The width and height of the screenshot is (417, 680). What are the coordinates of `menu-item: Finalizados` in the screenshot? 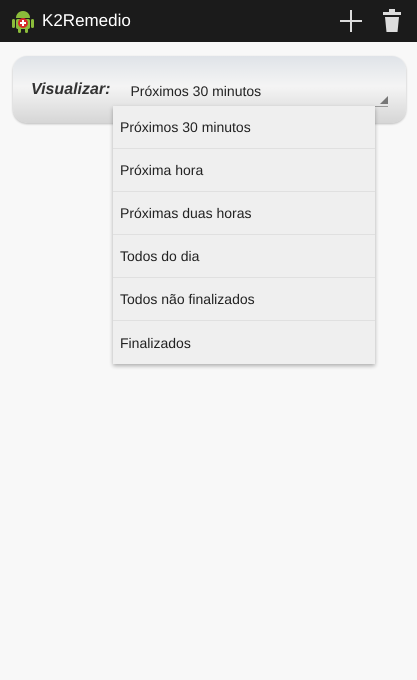 It's located at (244, 342).